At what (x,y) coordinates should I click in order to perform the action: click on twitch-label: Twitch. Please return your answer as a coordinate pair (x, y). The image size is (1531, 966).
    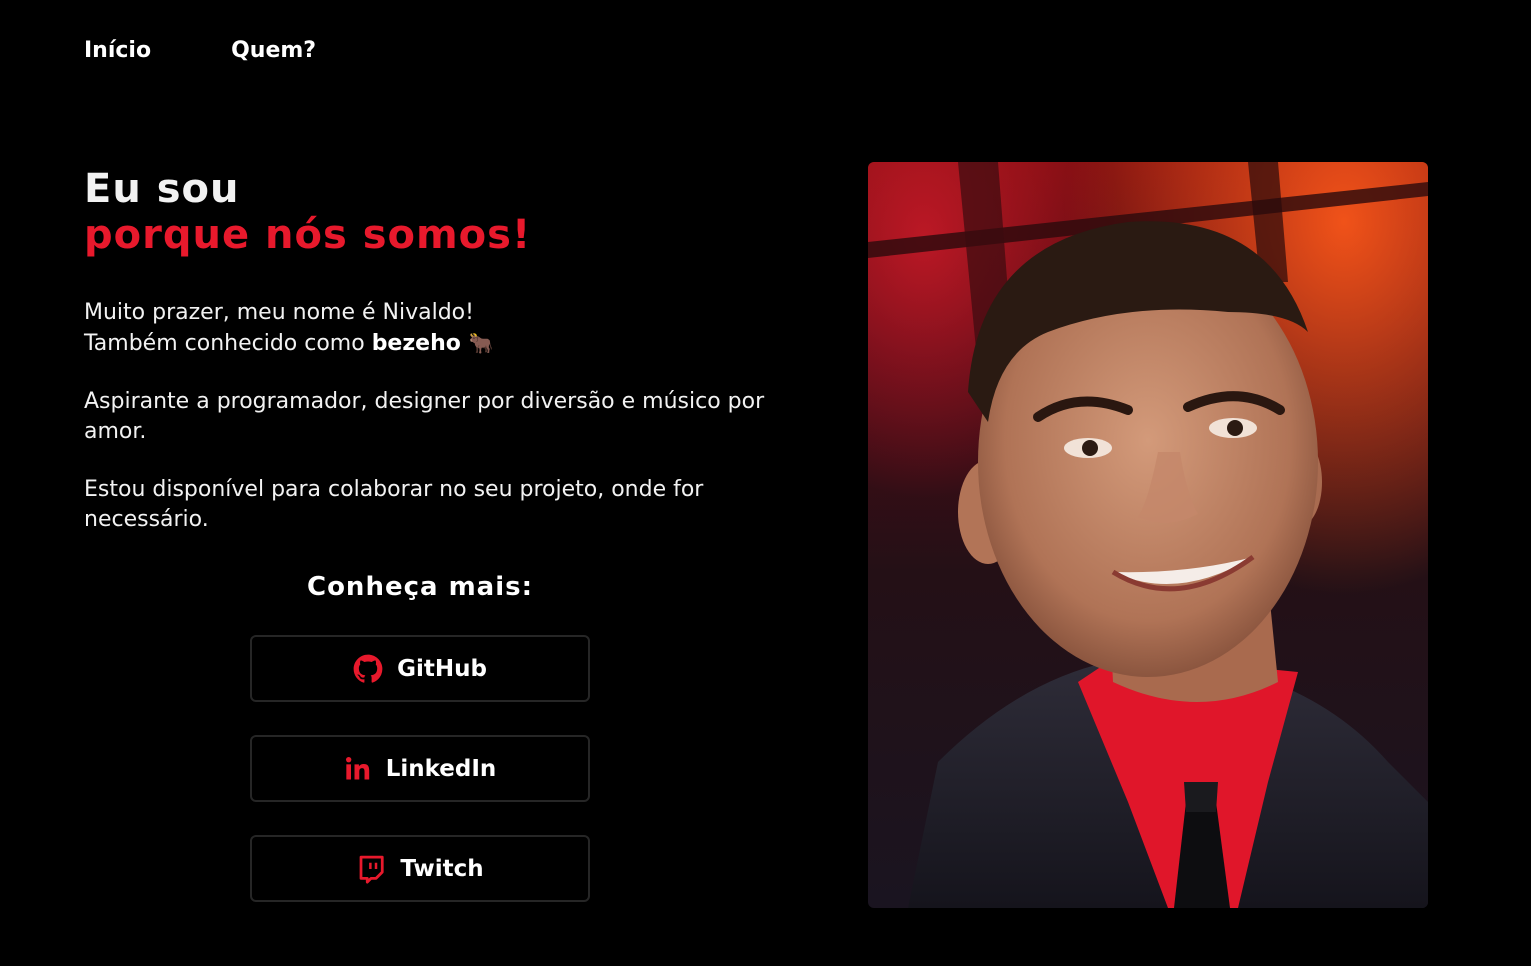
    Looking at the image, I should click on (442, 868).